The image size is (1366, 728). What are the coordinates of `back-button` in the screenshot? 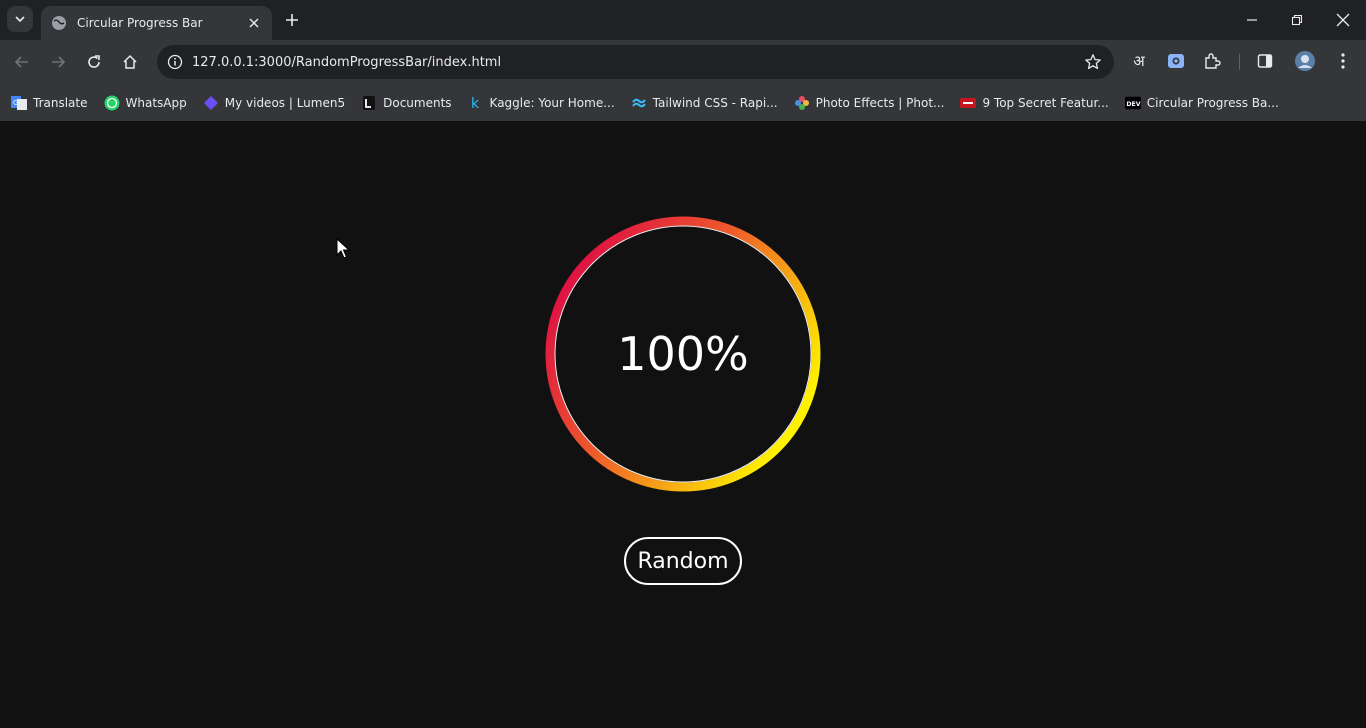 It's located at (22, 62).